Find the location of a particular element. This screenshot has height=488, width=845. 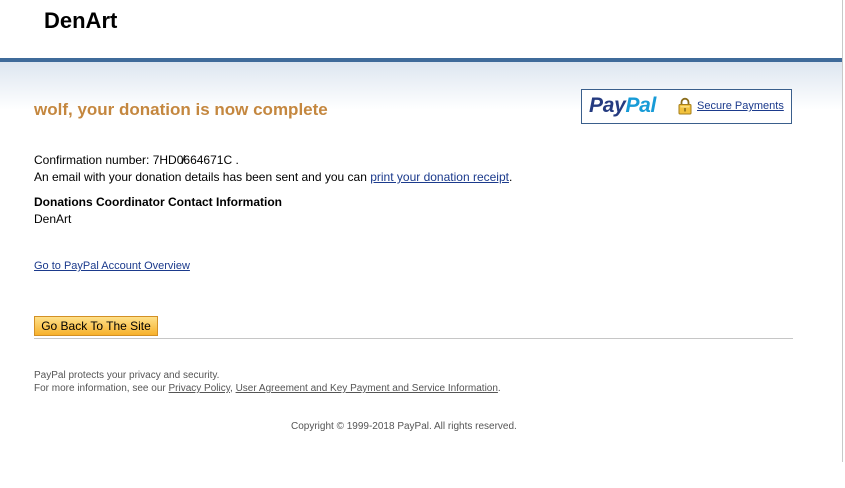

padlock-icon is located at coordinates (685, 106).